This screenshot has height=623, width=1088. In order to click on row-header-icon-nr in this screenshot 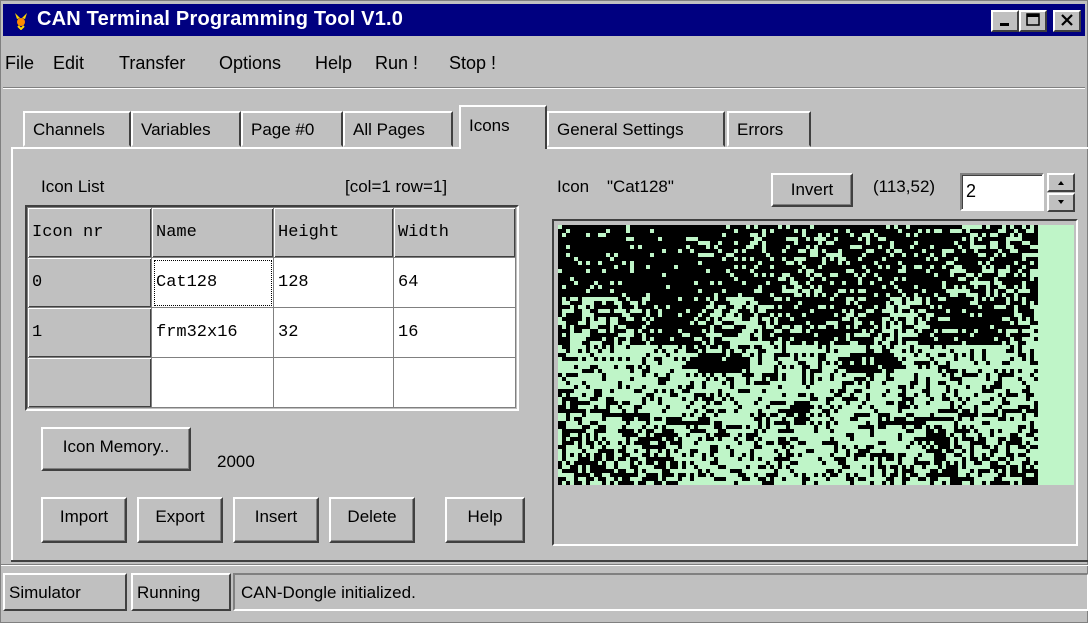, I will do `click(89, 382)`.